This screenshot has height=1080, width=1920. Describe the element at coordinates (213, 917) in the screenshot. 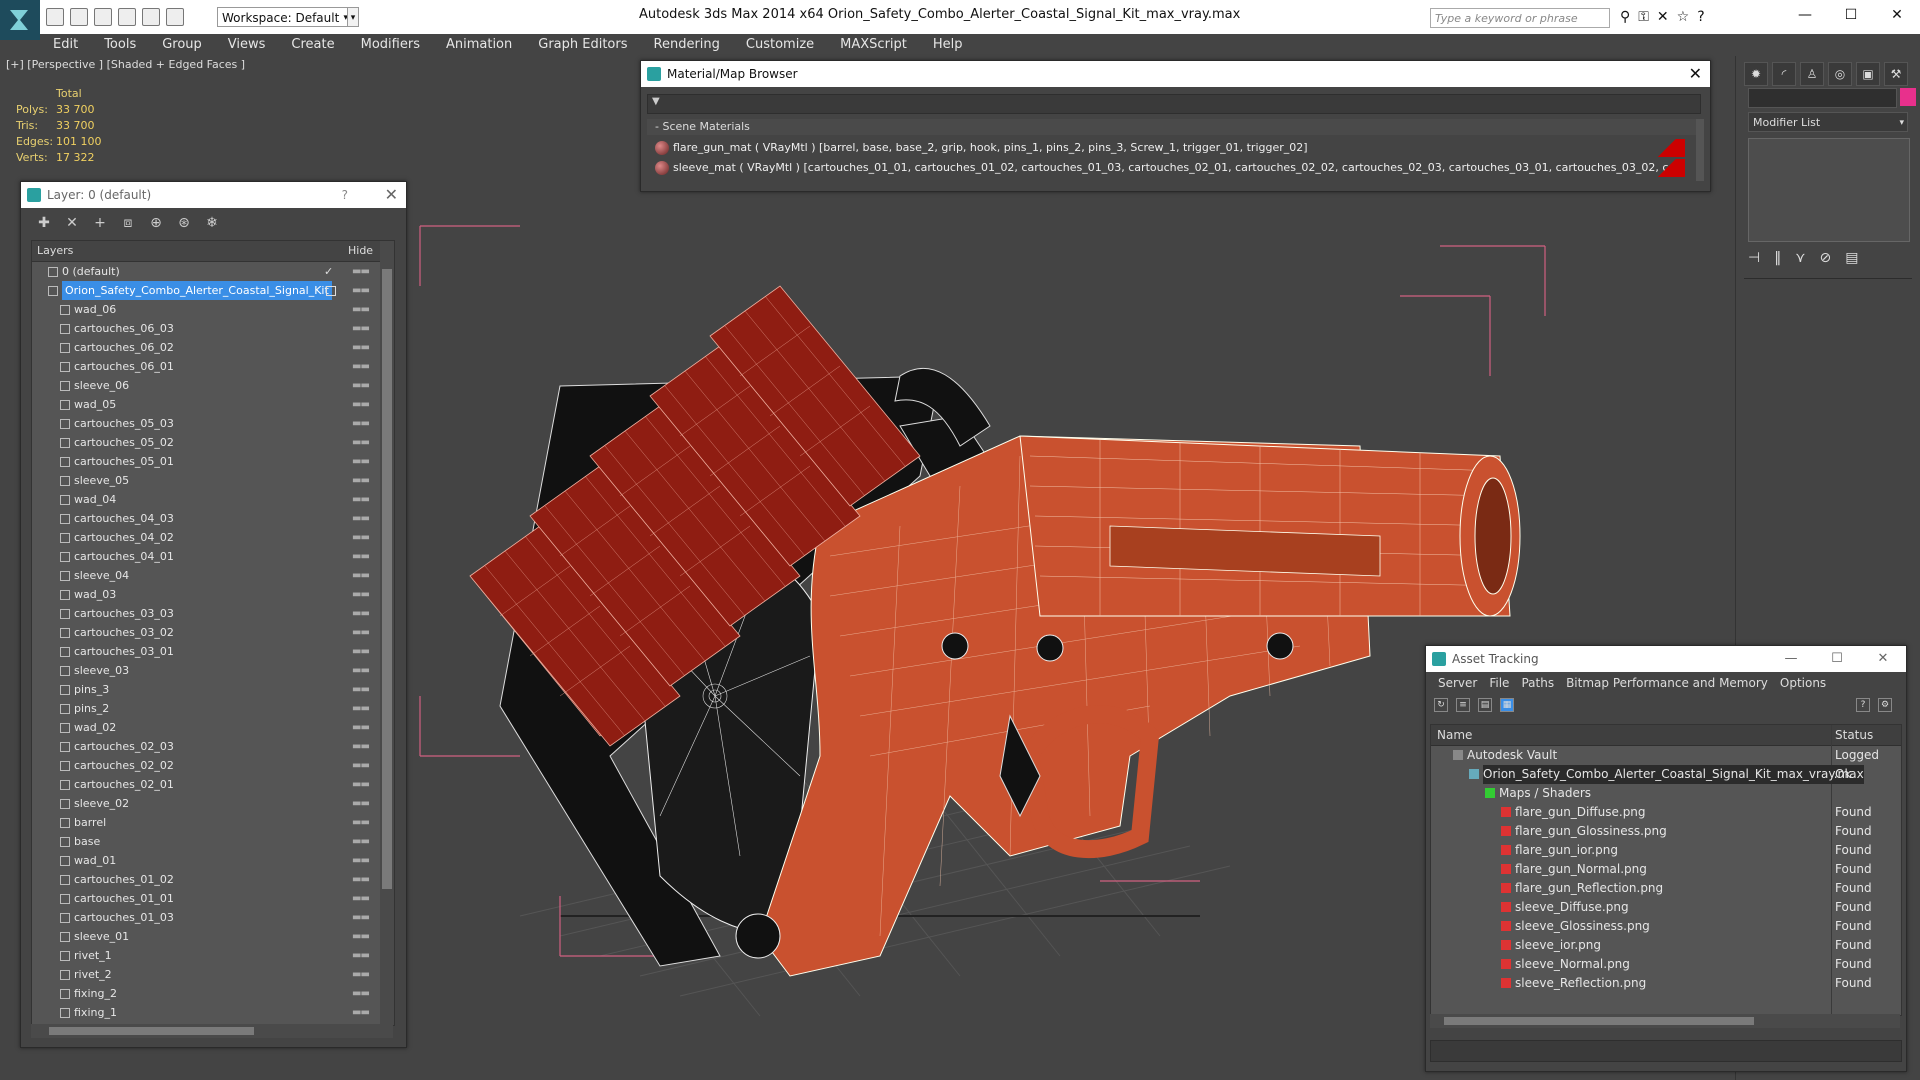

I see `layer-row: cartouches_01_03 ▬▬` at that location.